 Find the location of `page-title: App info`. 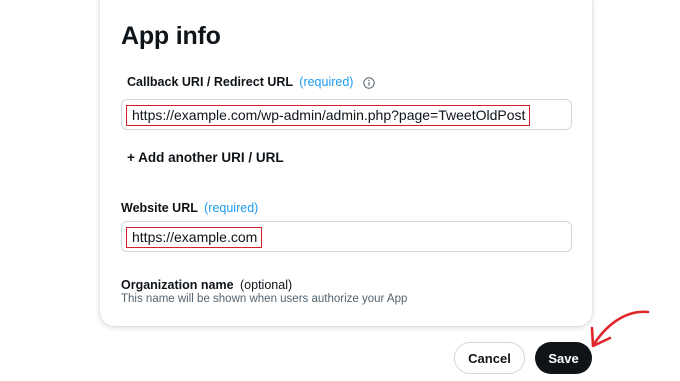

page-title: App info is located at coordinates (171, 36).